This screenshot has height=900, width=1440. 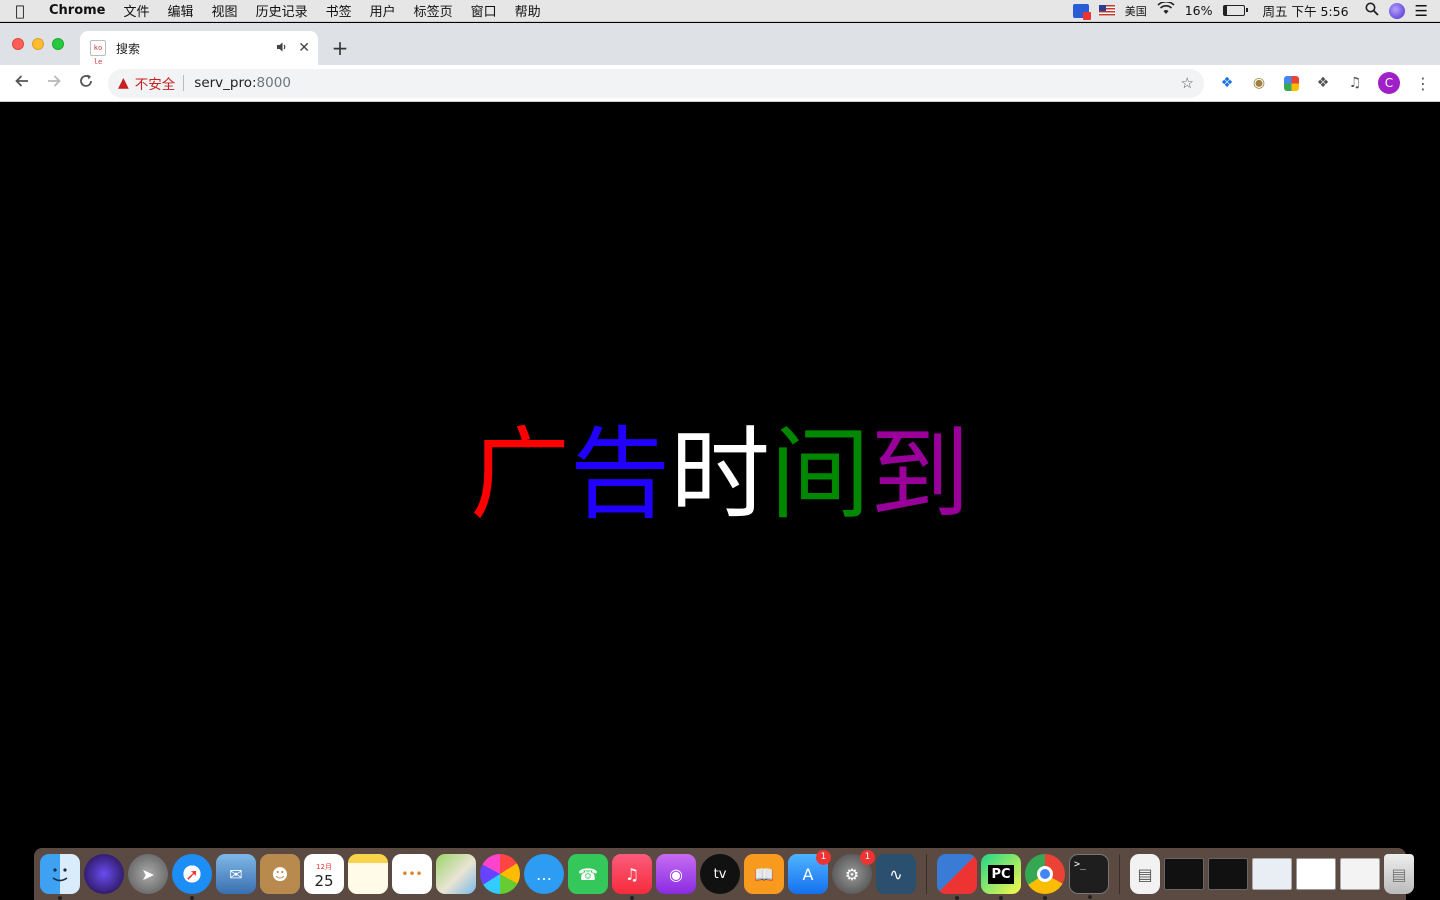 I want to click on tab-title: 搜索, so click(x=128, y=48).